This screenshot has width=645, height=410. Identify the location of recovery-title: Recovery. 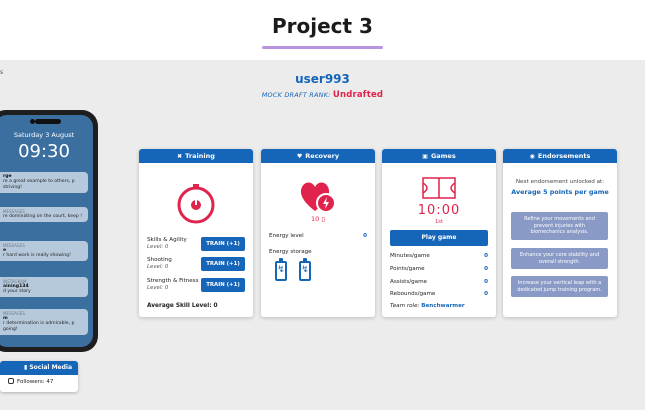
(322, 156).